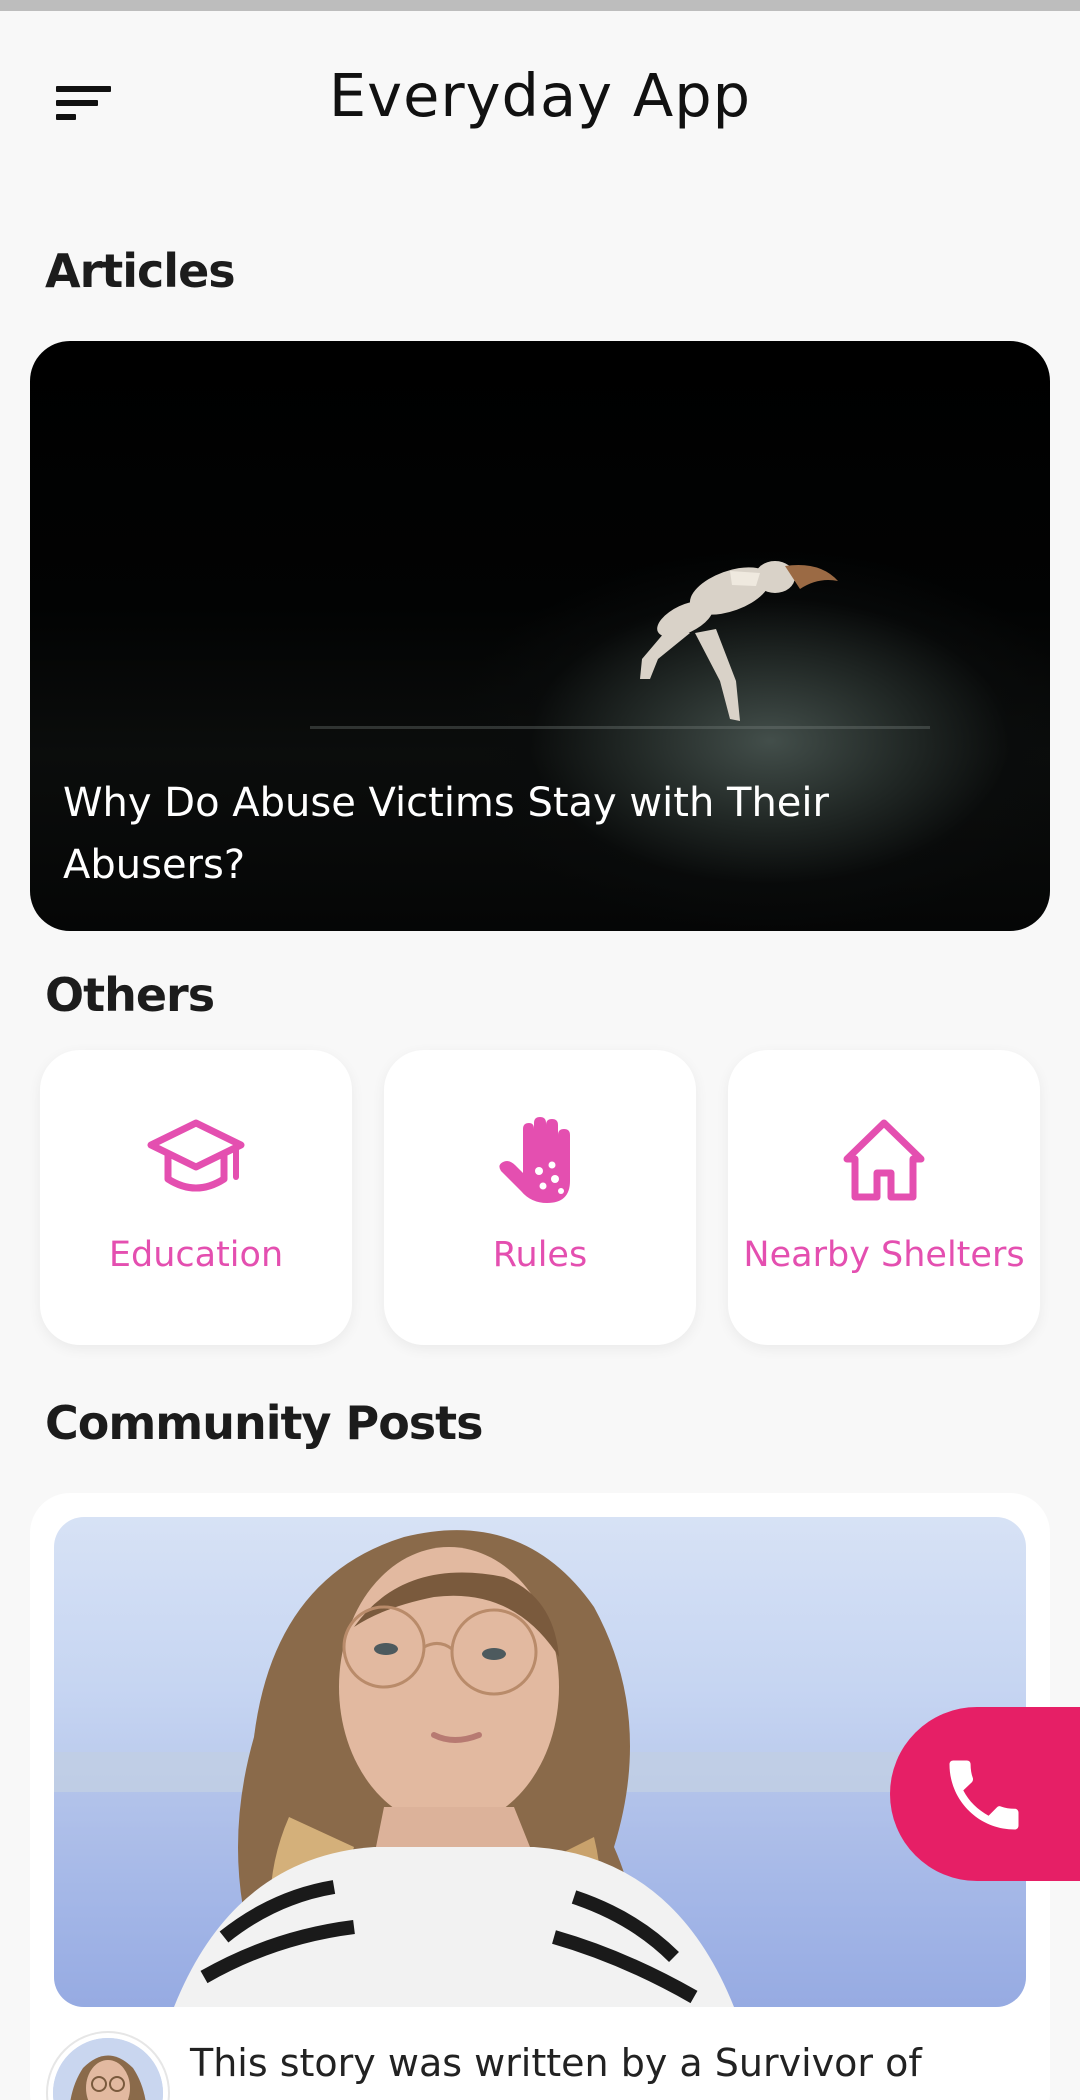 This screenshot has height=2100, width=1080. I want to click on app-title: Everyday App, so click(540, 95).